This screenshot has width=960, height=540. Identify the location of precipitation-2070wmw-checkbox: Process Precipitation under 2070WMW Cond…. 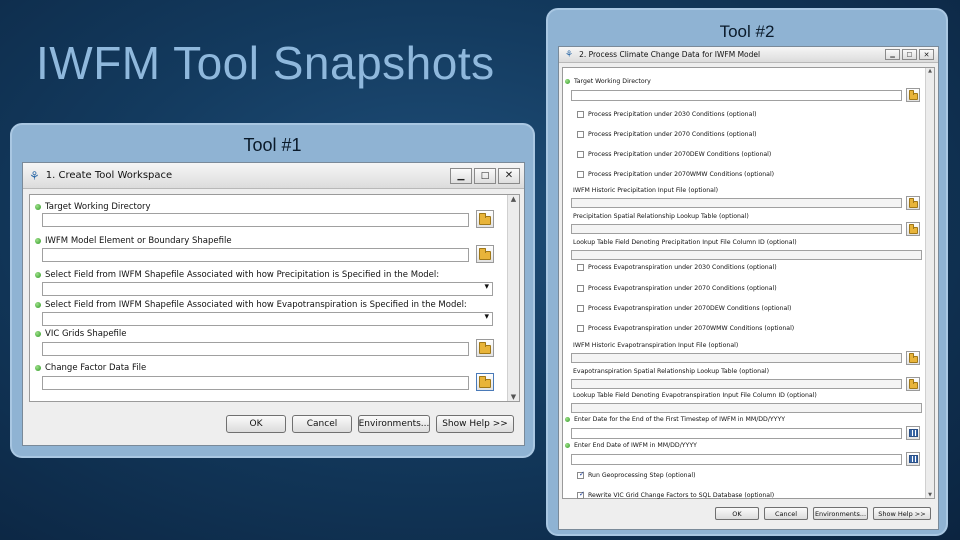
(675, 174).